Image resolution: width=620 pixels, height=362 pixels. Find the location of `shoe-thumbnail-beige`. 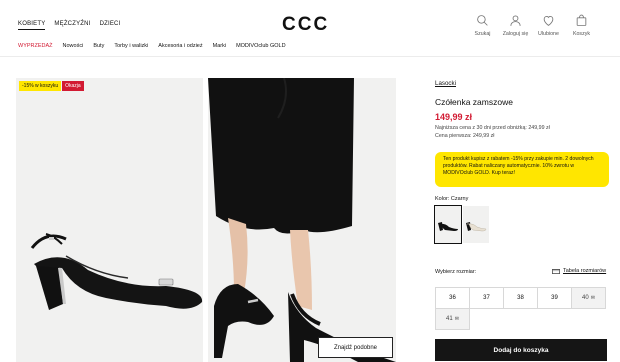

shoe-thumbnail-beige is located at coordinates (476, 226).